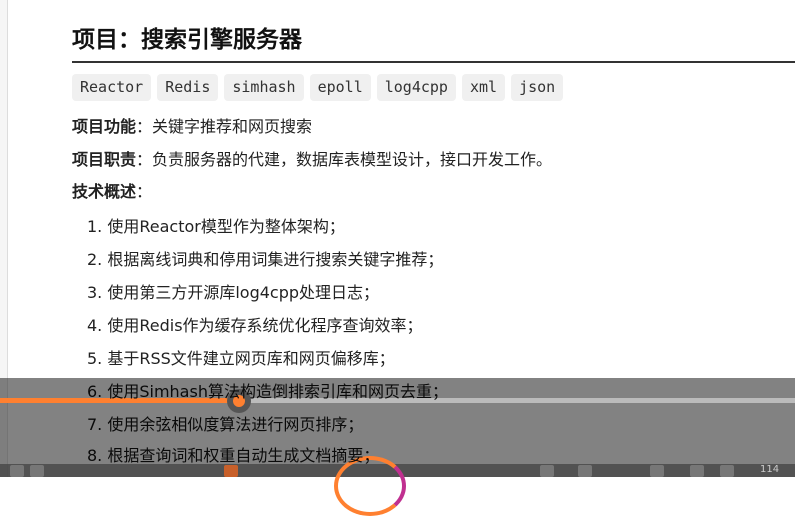 The image size is (795, 516). I want to click on list-item: 7. 使用余弦相似度算法进行网页排序；, so click(225, 424).